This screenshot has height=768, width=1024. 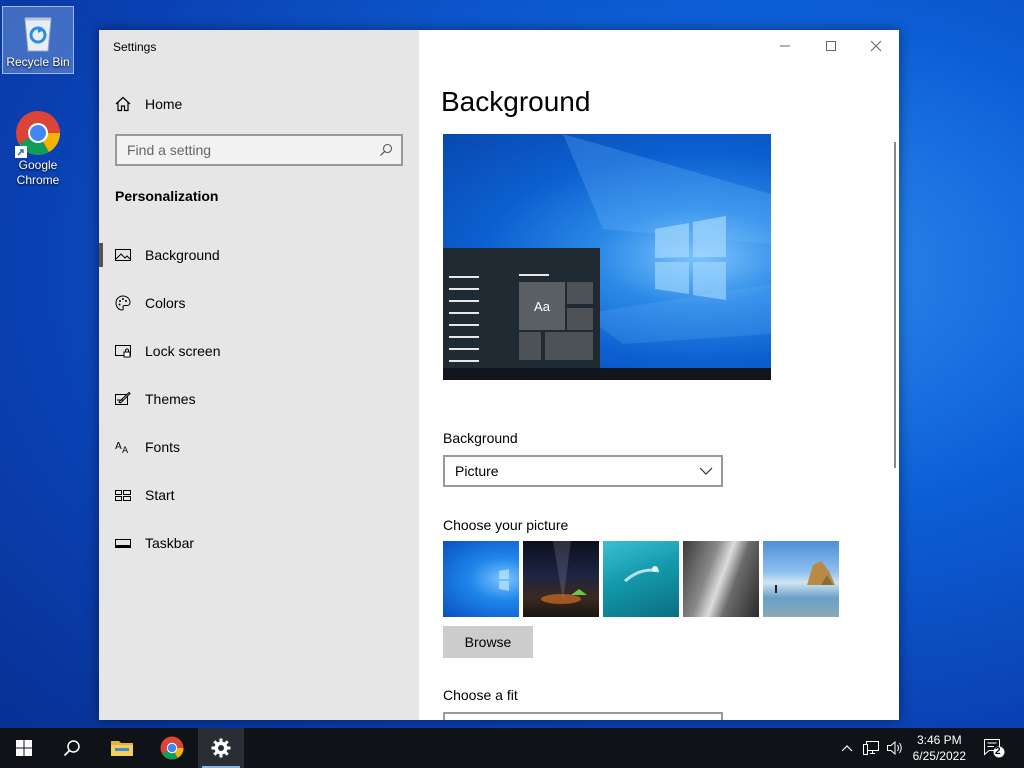 I want to click on minimize-icon, so click(x=785, y=46).